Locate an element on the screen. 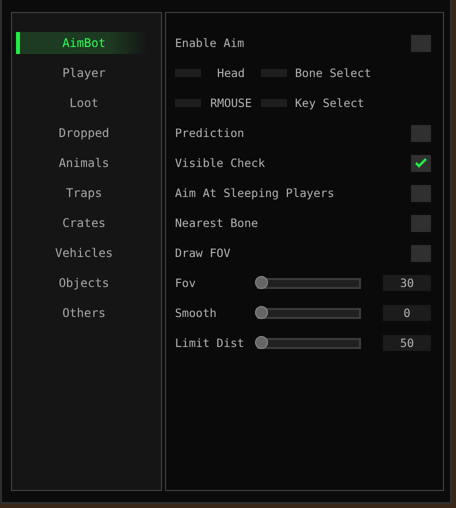  value-field: 30 is located at coordinates (407, 283).